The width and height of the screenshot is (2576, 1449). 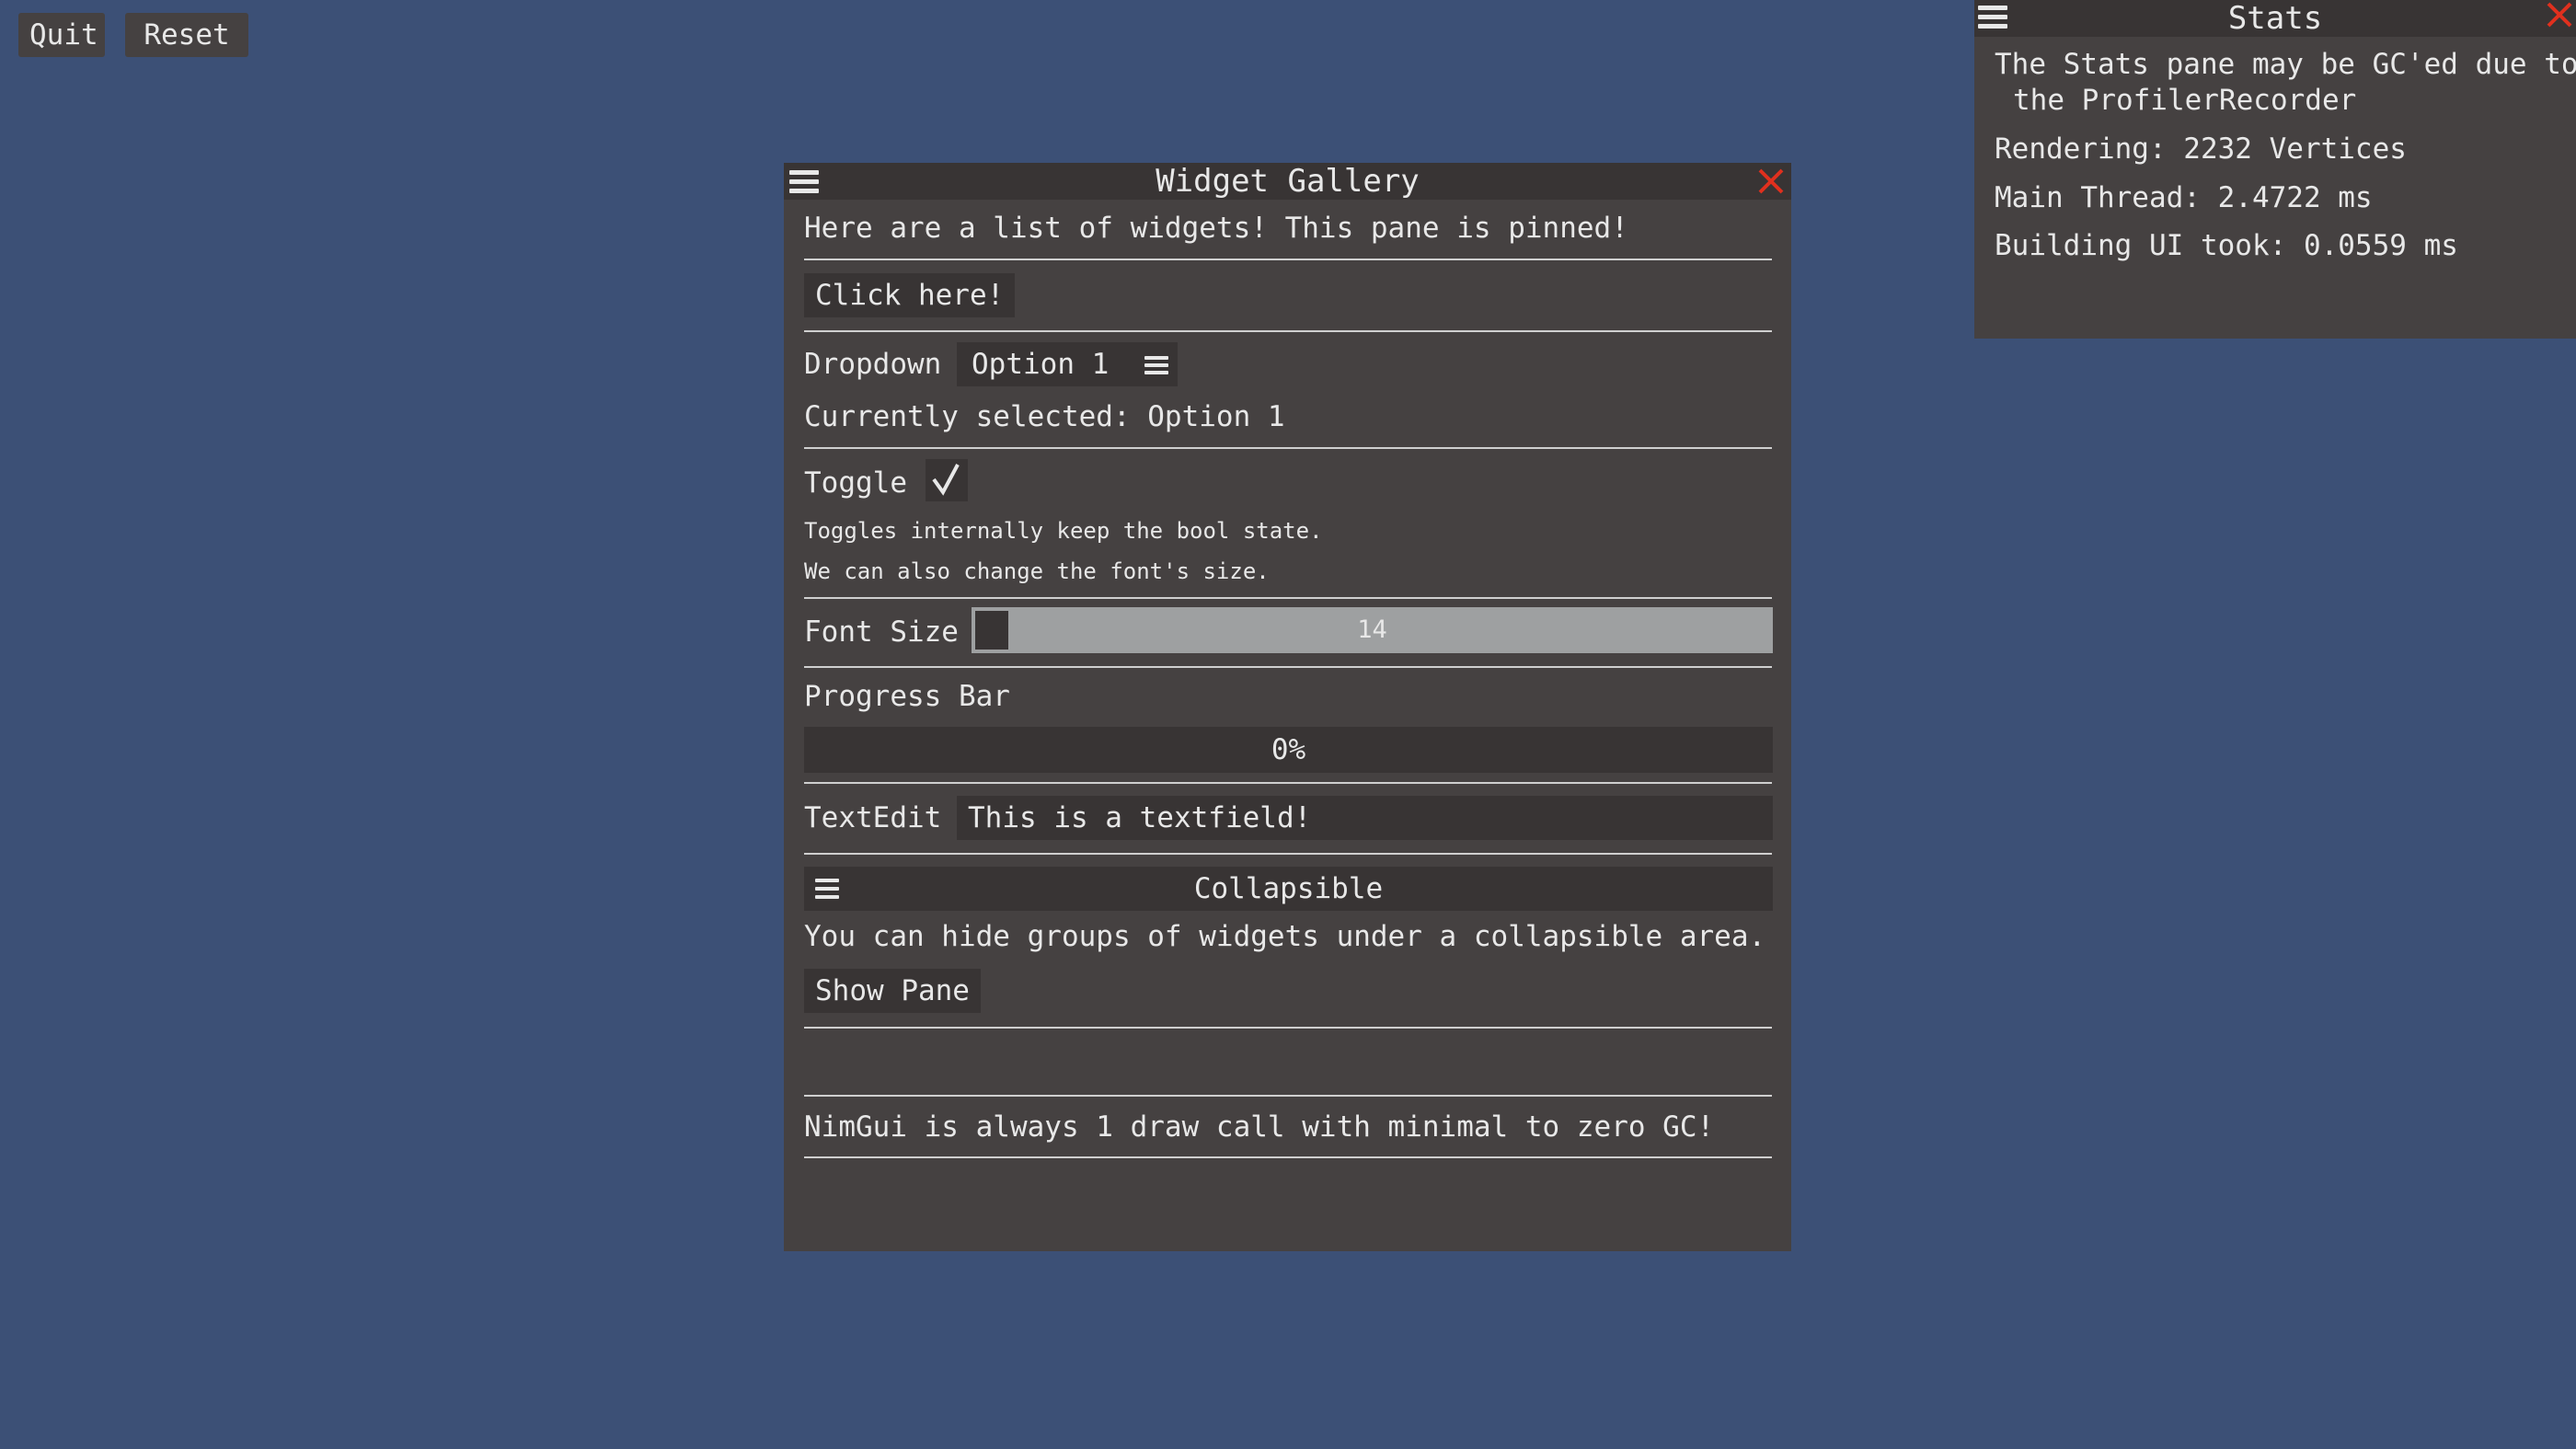 I want to click on font-size-label: Font Size, so click(x=881, y=632).